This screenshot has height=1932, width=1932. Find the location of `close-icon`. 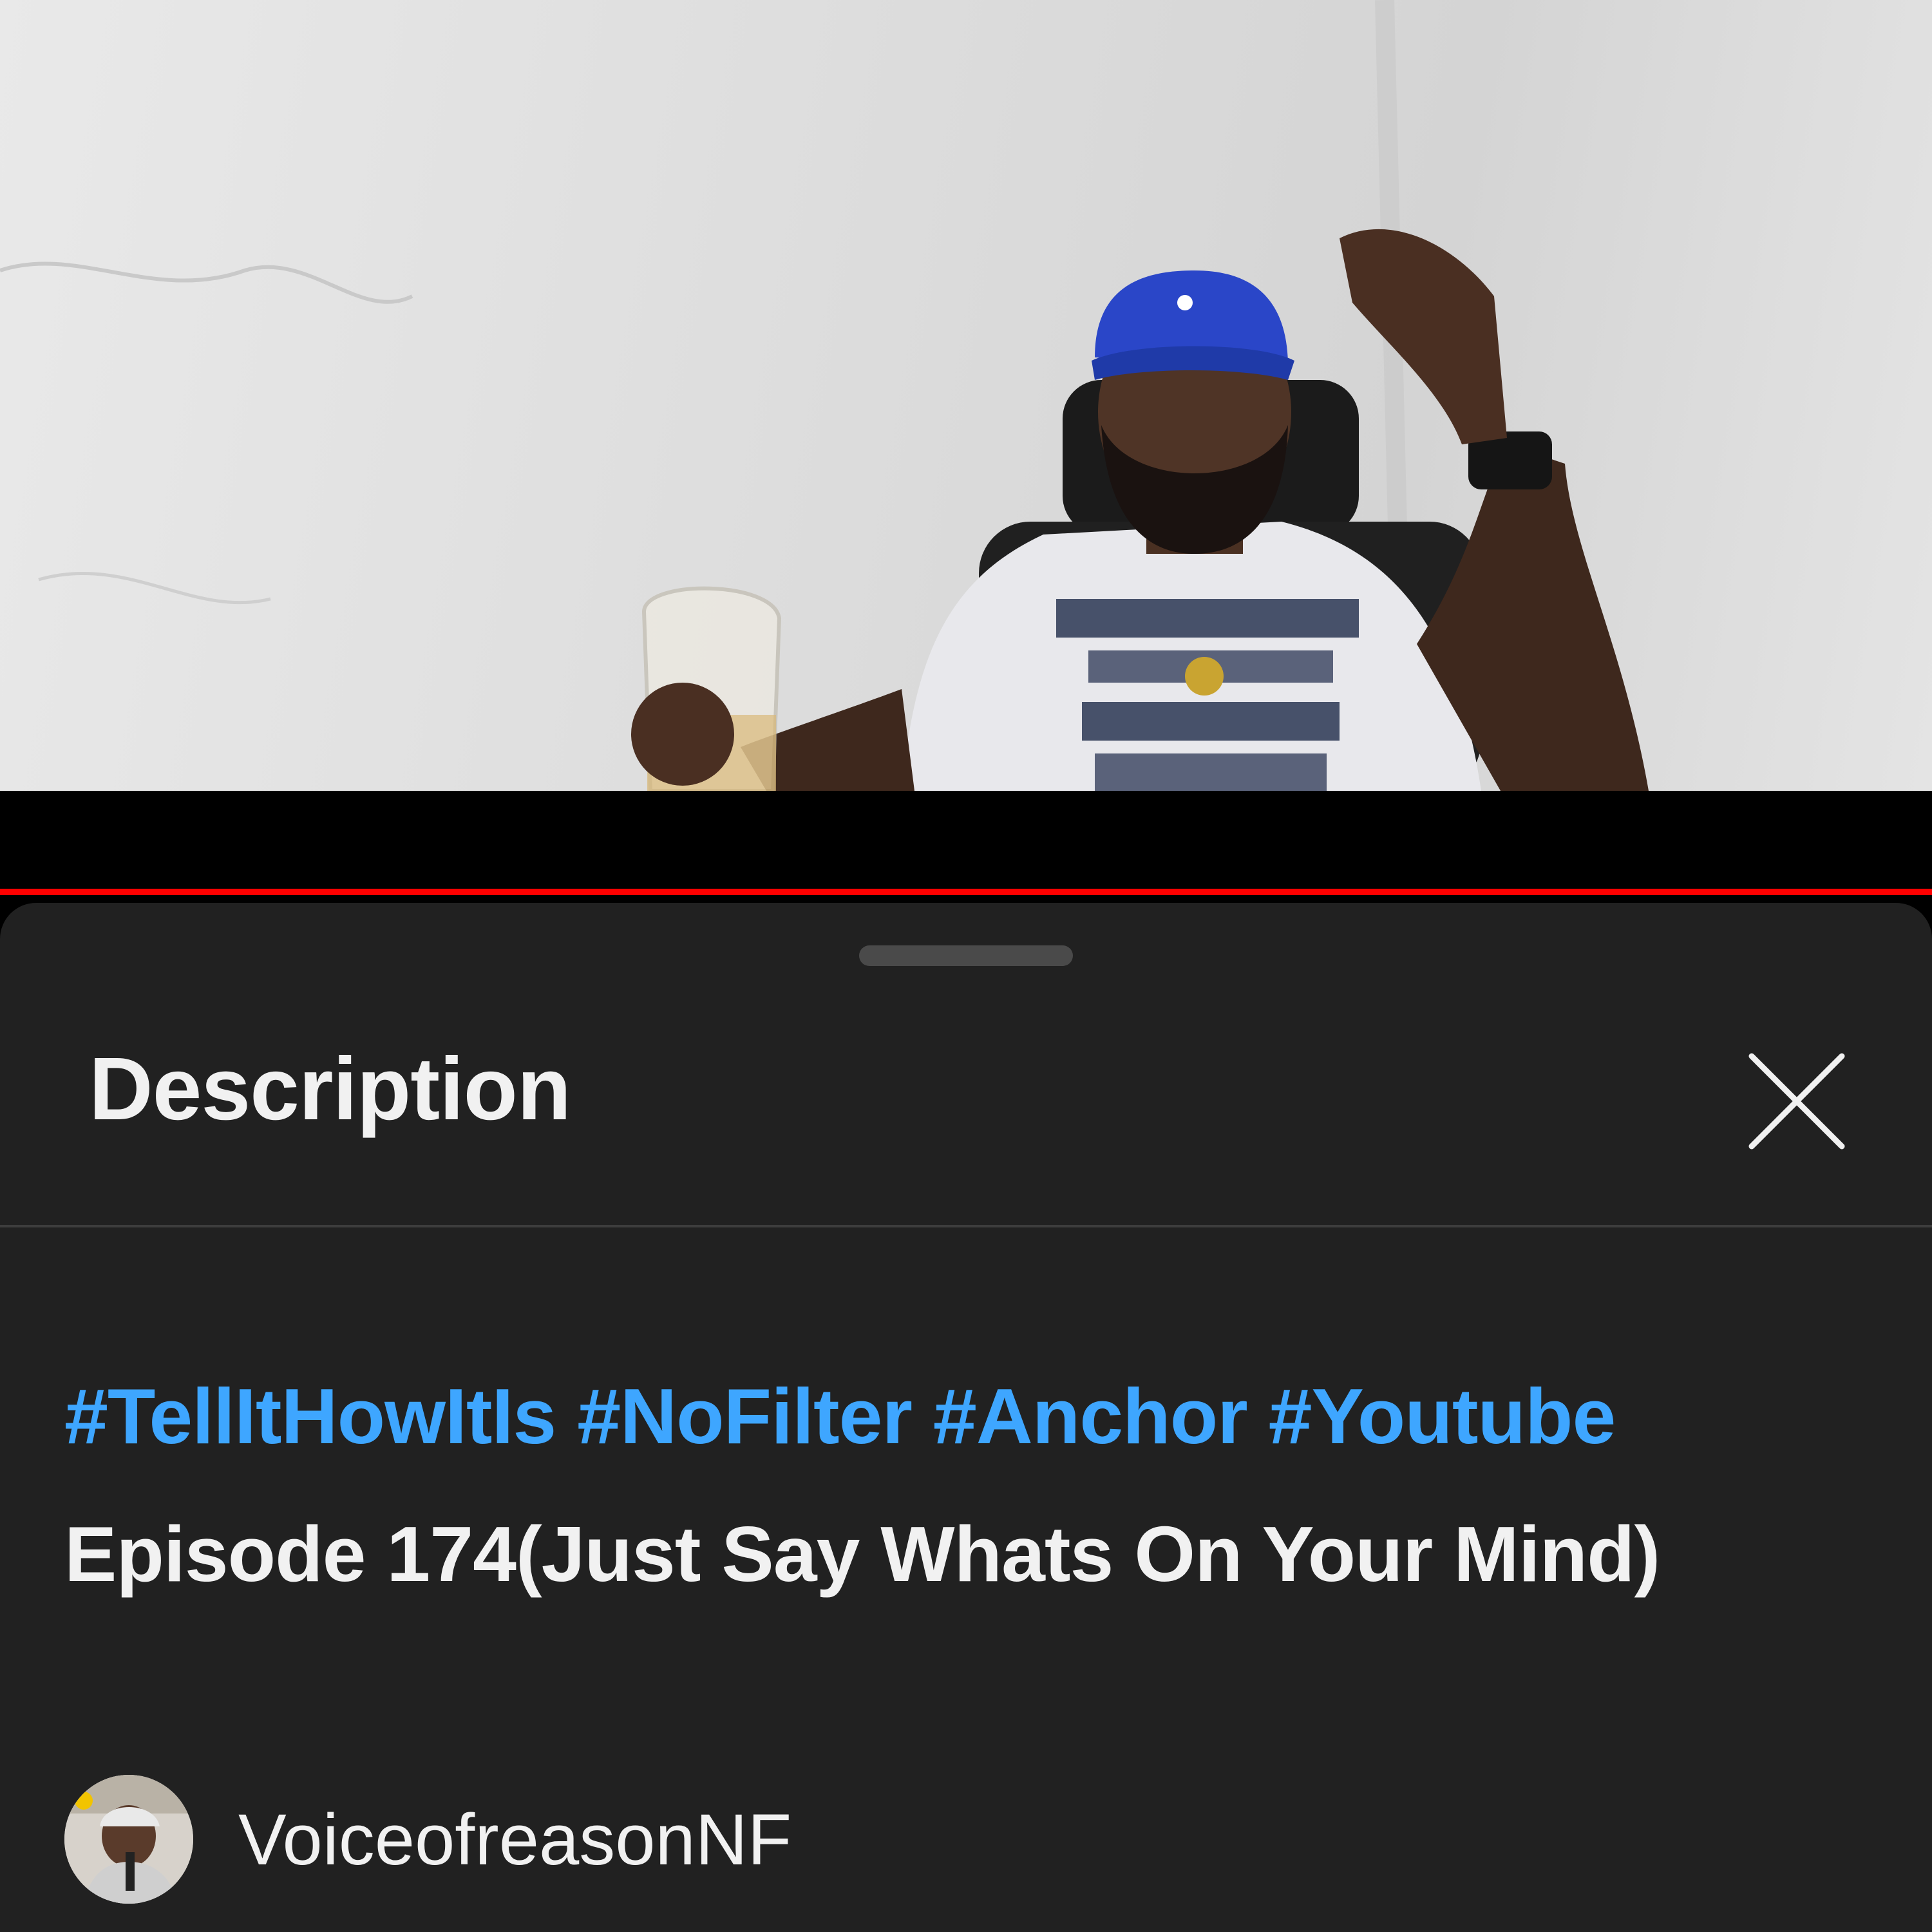

close-icon is located at coordinates (1797, 1101).